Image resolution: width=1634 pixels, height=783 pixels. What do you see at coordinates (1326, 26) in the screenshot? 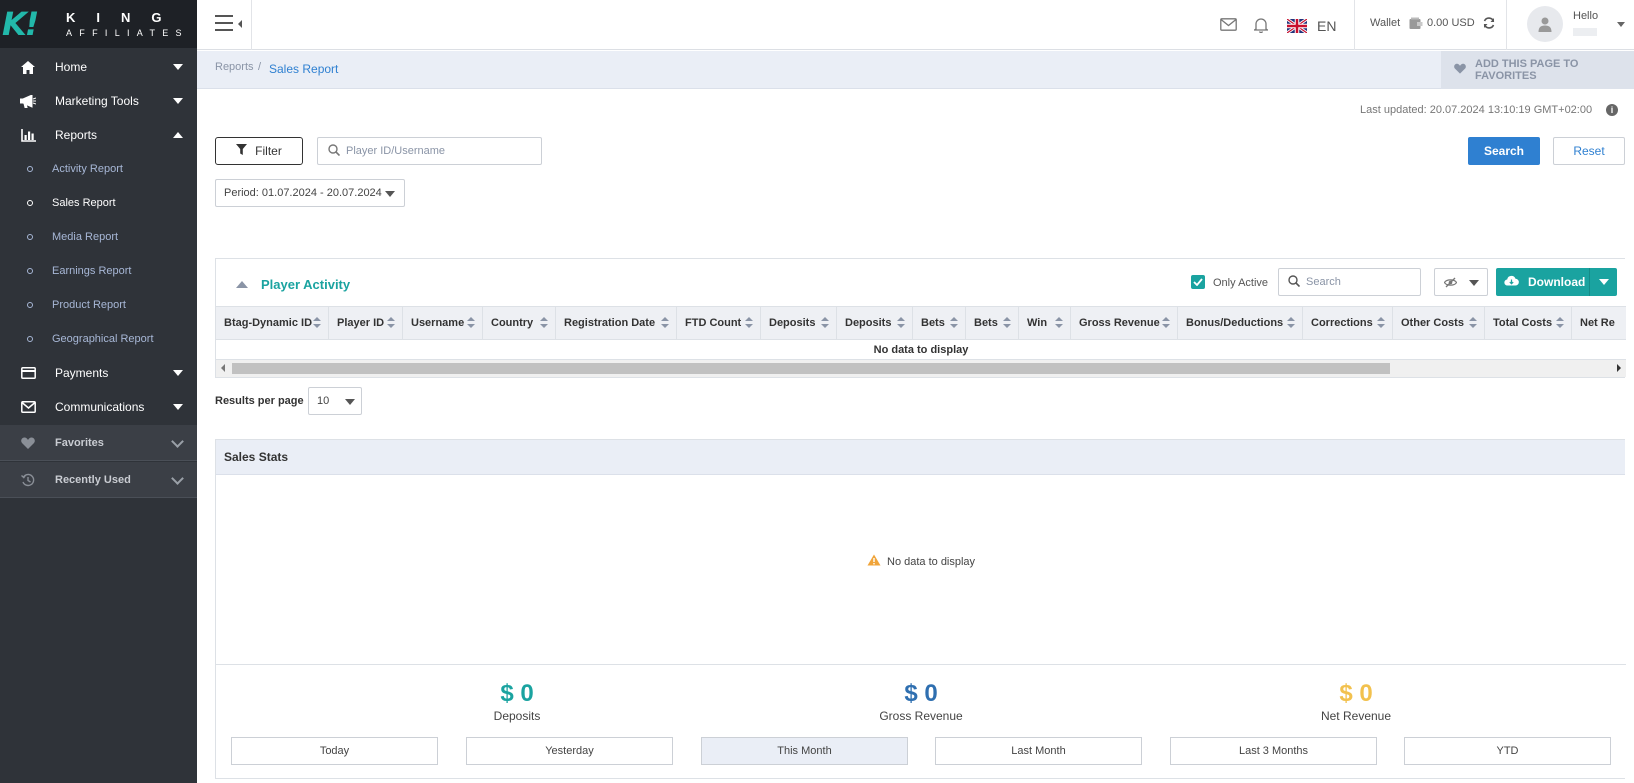
I see `language-selector: EN` at bounding box center [1326, 26].